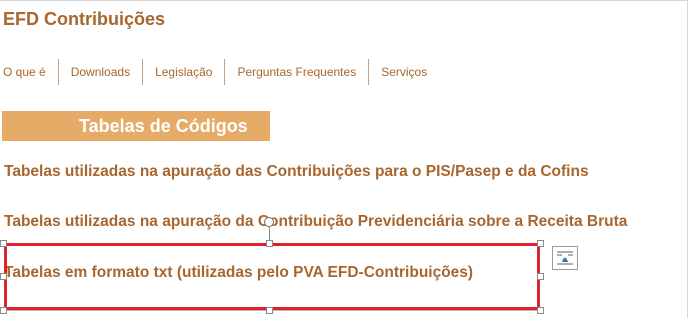 This screenshot has height=318, width=688. I want to click on resize-handle-top-right, so click(540, 243).